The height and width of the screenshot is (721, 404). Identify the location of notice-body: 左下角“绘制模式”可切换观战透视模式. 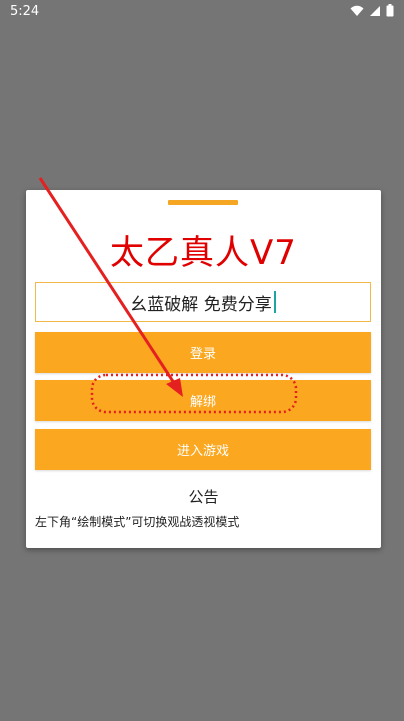
(137, 522).